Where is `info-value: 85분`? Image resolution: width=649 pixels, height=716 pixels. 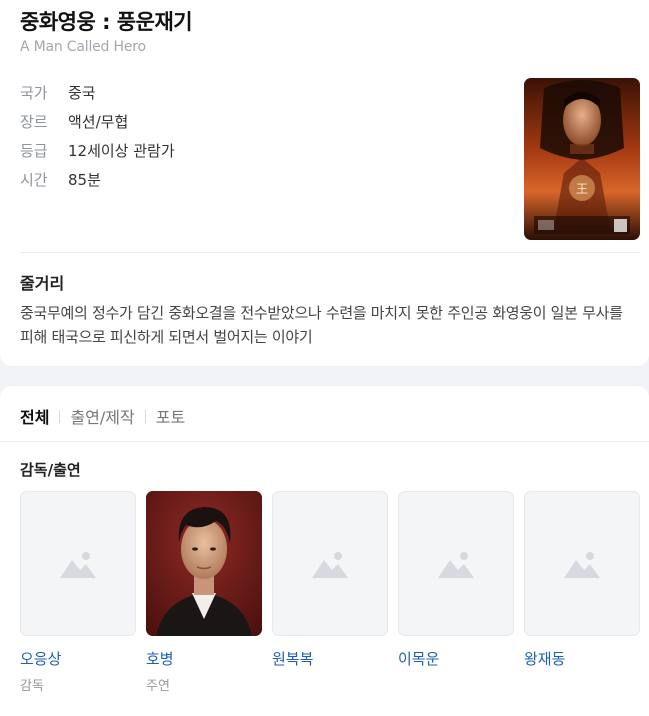
info-value: 85분 is located at coordinates (84, 180).